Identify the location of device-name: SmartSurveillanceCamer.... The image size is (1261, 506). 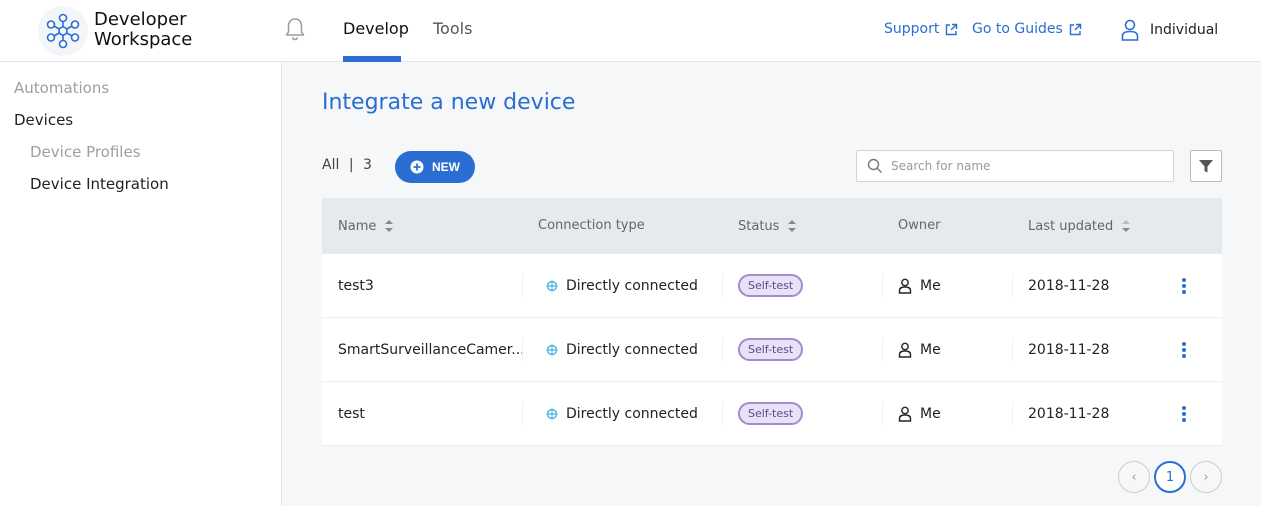
(431, 350).